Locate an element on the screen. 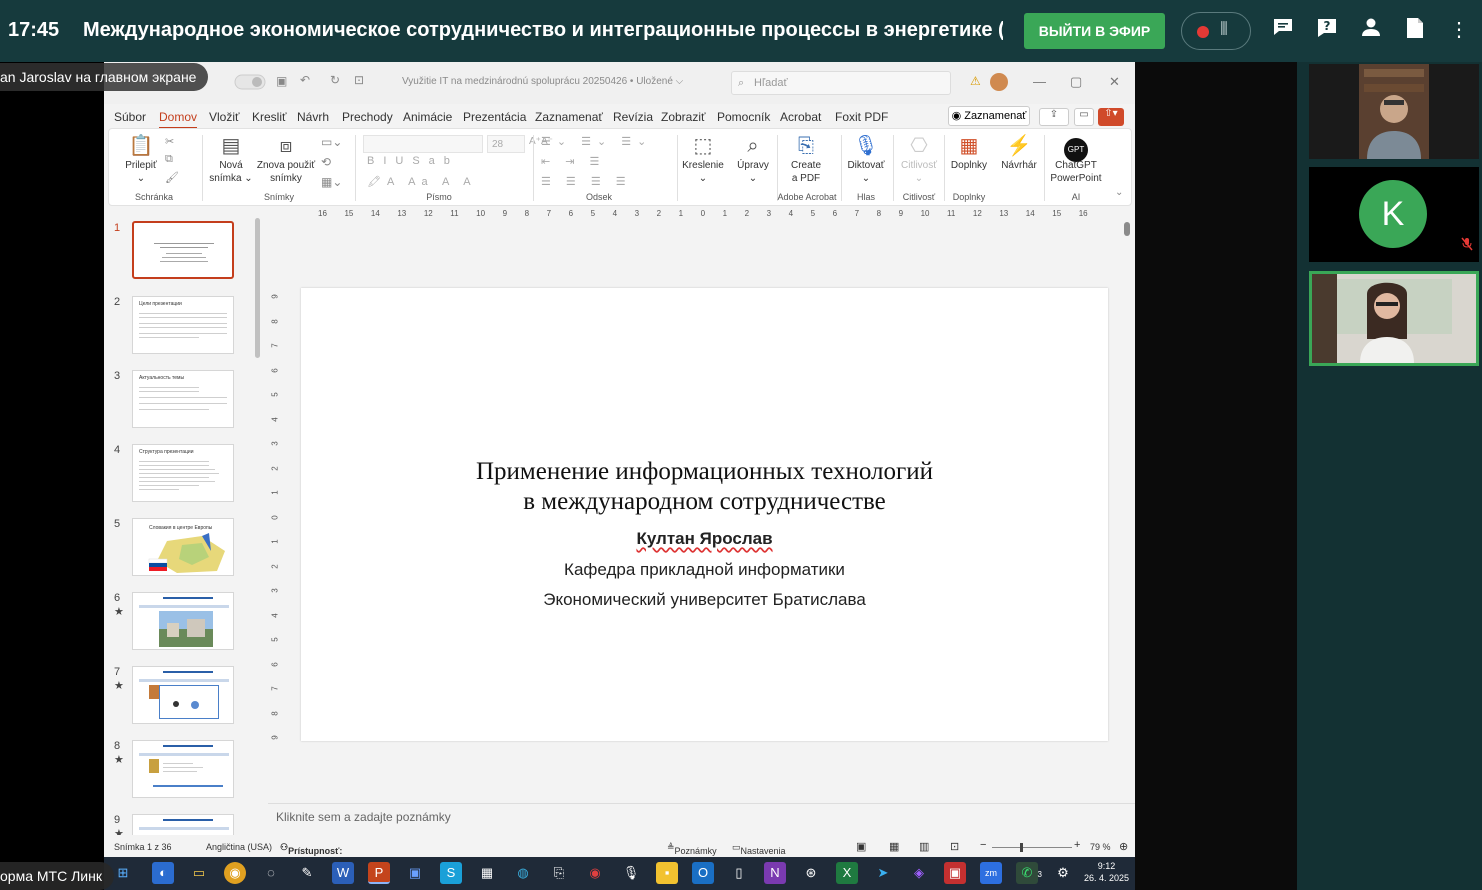 The width and height of the screenshot is (1482, 890). onenote-icon: N is located at coordinates (775, 873).